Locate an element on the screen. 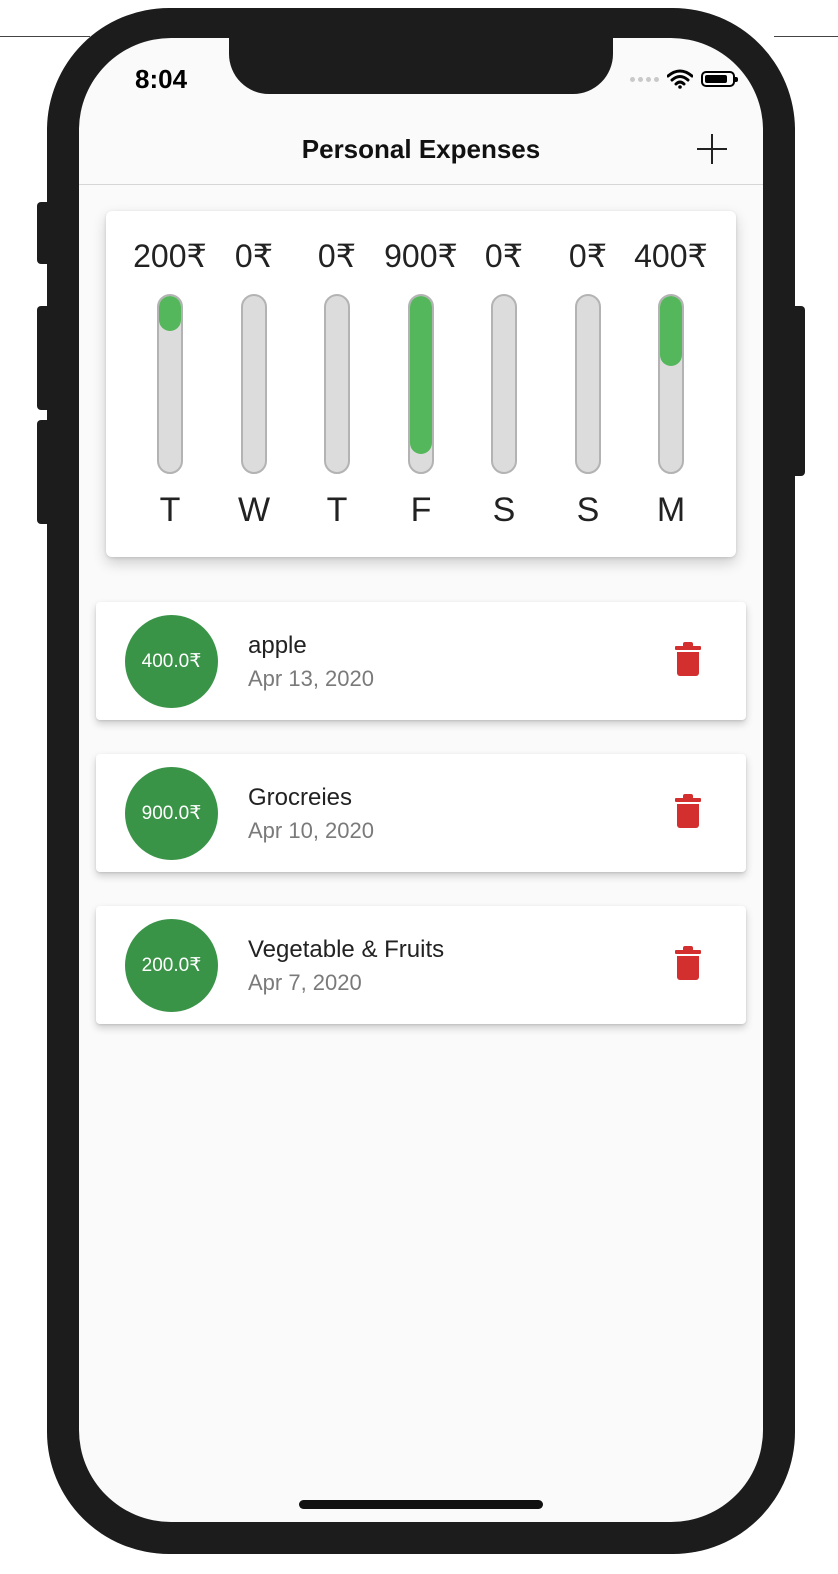 The width and height of the screenshot is (838, 1574). transaction-title: apple is located at coordinates (277, 645).